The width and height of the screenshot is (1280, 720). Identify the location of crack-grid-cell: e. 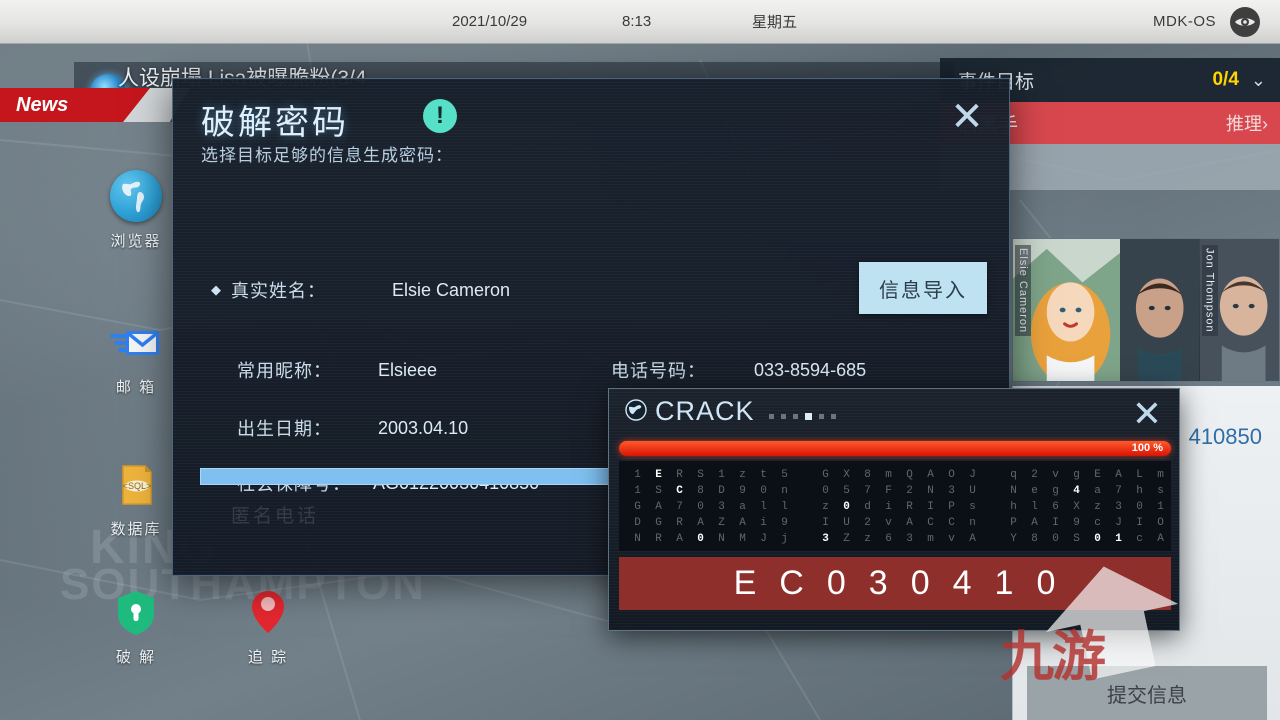
(1034, 491).